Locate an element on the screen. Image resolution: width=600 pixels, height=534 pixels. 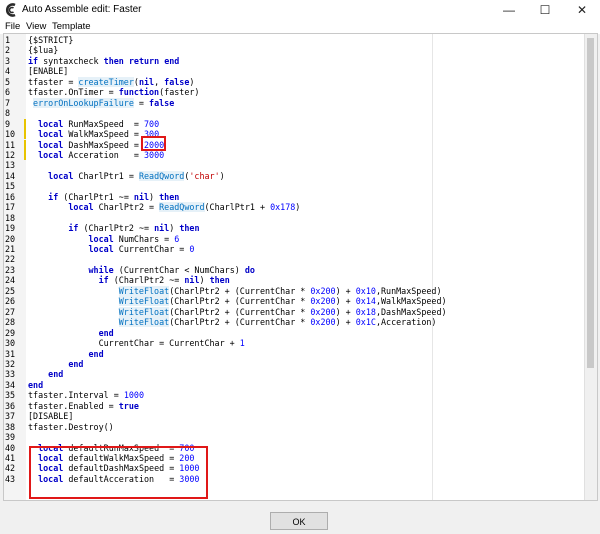
code-text: local WalkMaxSpeed = 300 is located at coordinates (99, 134).